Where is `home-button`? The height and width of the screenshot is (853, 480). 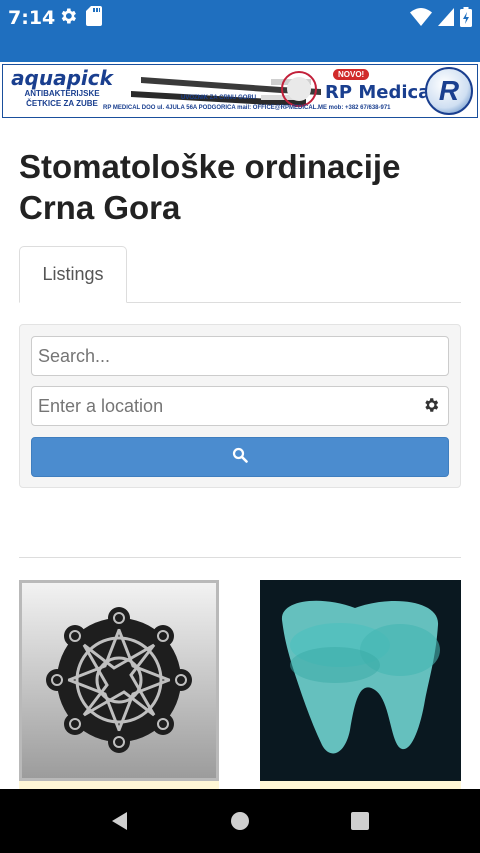
home-button is located at coordinates (240, 821).